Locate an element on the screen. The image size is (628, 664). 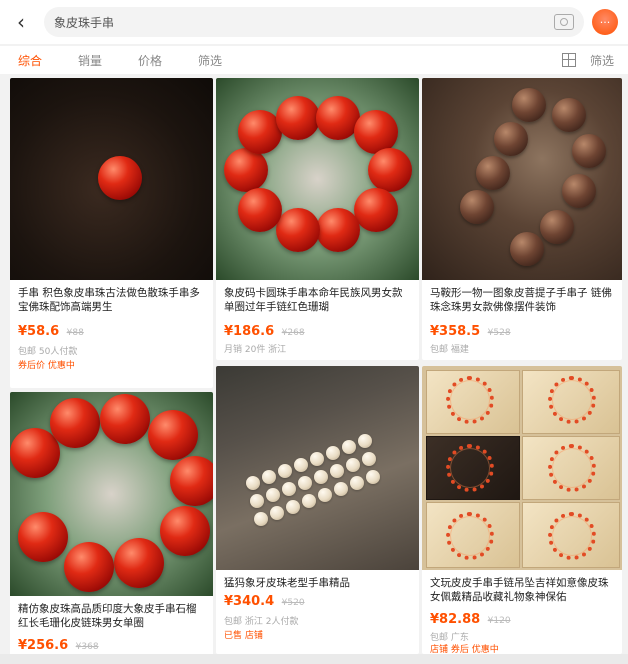
product-title: 文玩皮皮手串手链吊坠吉祥如意像皮珠女佩戴精品收藏礼物象神保佑 is located at coordinates (522, 590).